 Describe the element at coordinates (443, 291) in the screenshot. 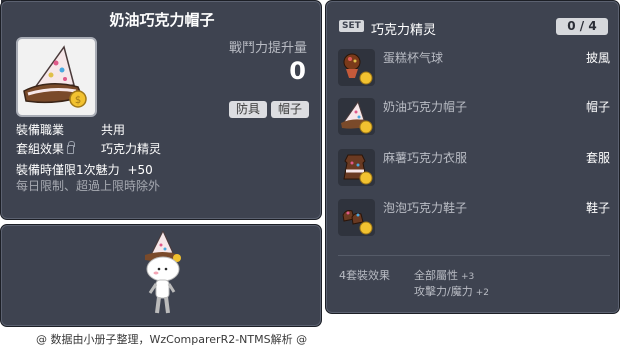

I see `bonus-label: 攻擊力/魔力` at that location.